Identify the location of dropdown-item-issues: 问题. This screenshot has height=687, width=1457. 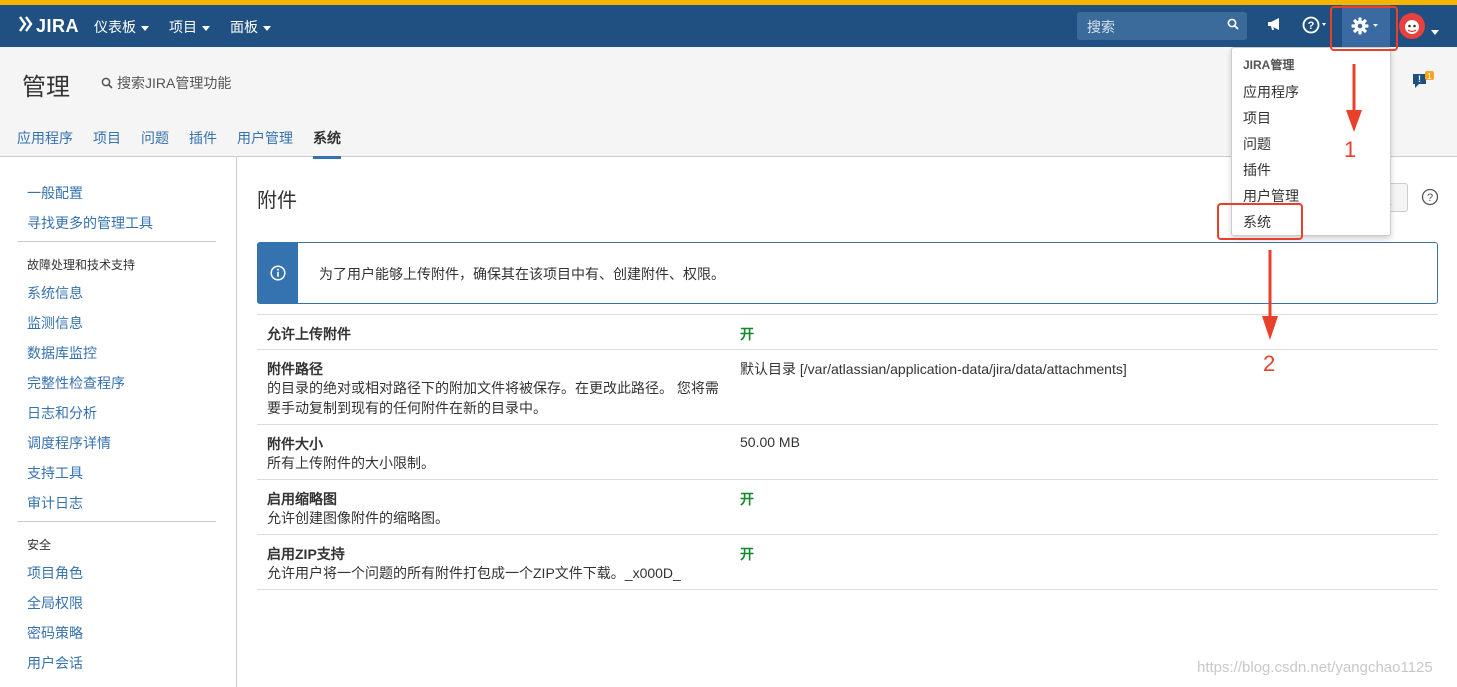
(1257, 144).